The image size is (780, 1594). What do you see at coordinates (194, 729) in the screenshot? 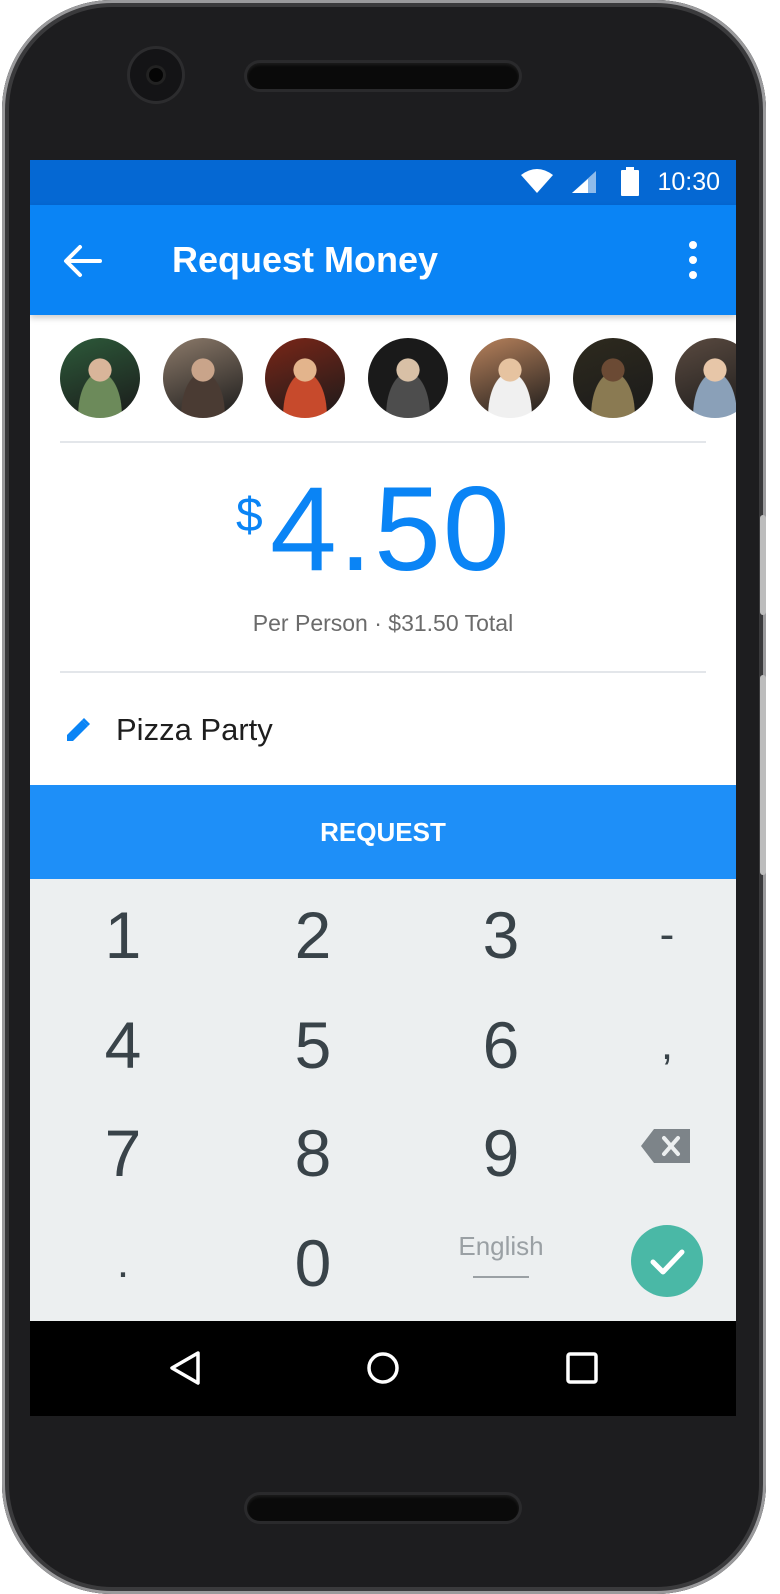
I see `memo-text: Pizza Party` at bounding box center [194, 729].